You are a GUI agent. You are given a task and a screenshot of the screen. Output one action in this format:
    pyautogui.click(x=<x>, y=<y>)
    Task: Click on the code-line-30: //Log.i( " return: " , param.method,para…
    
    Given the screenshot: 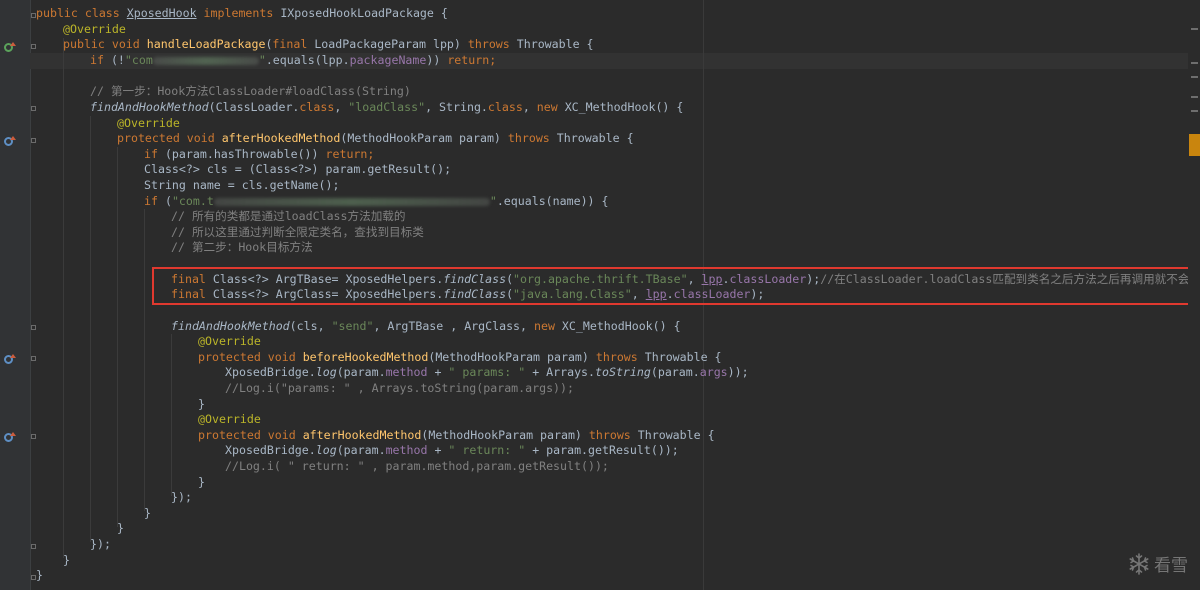 What is the action you would take?
    pyautogui.click(x=417, y=466)
    